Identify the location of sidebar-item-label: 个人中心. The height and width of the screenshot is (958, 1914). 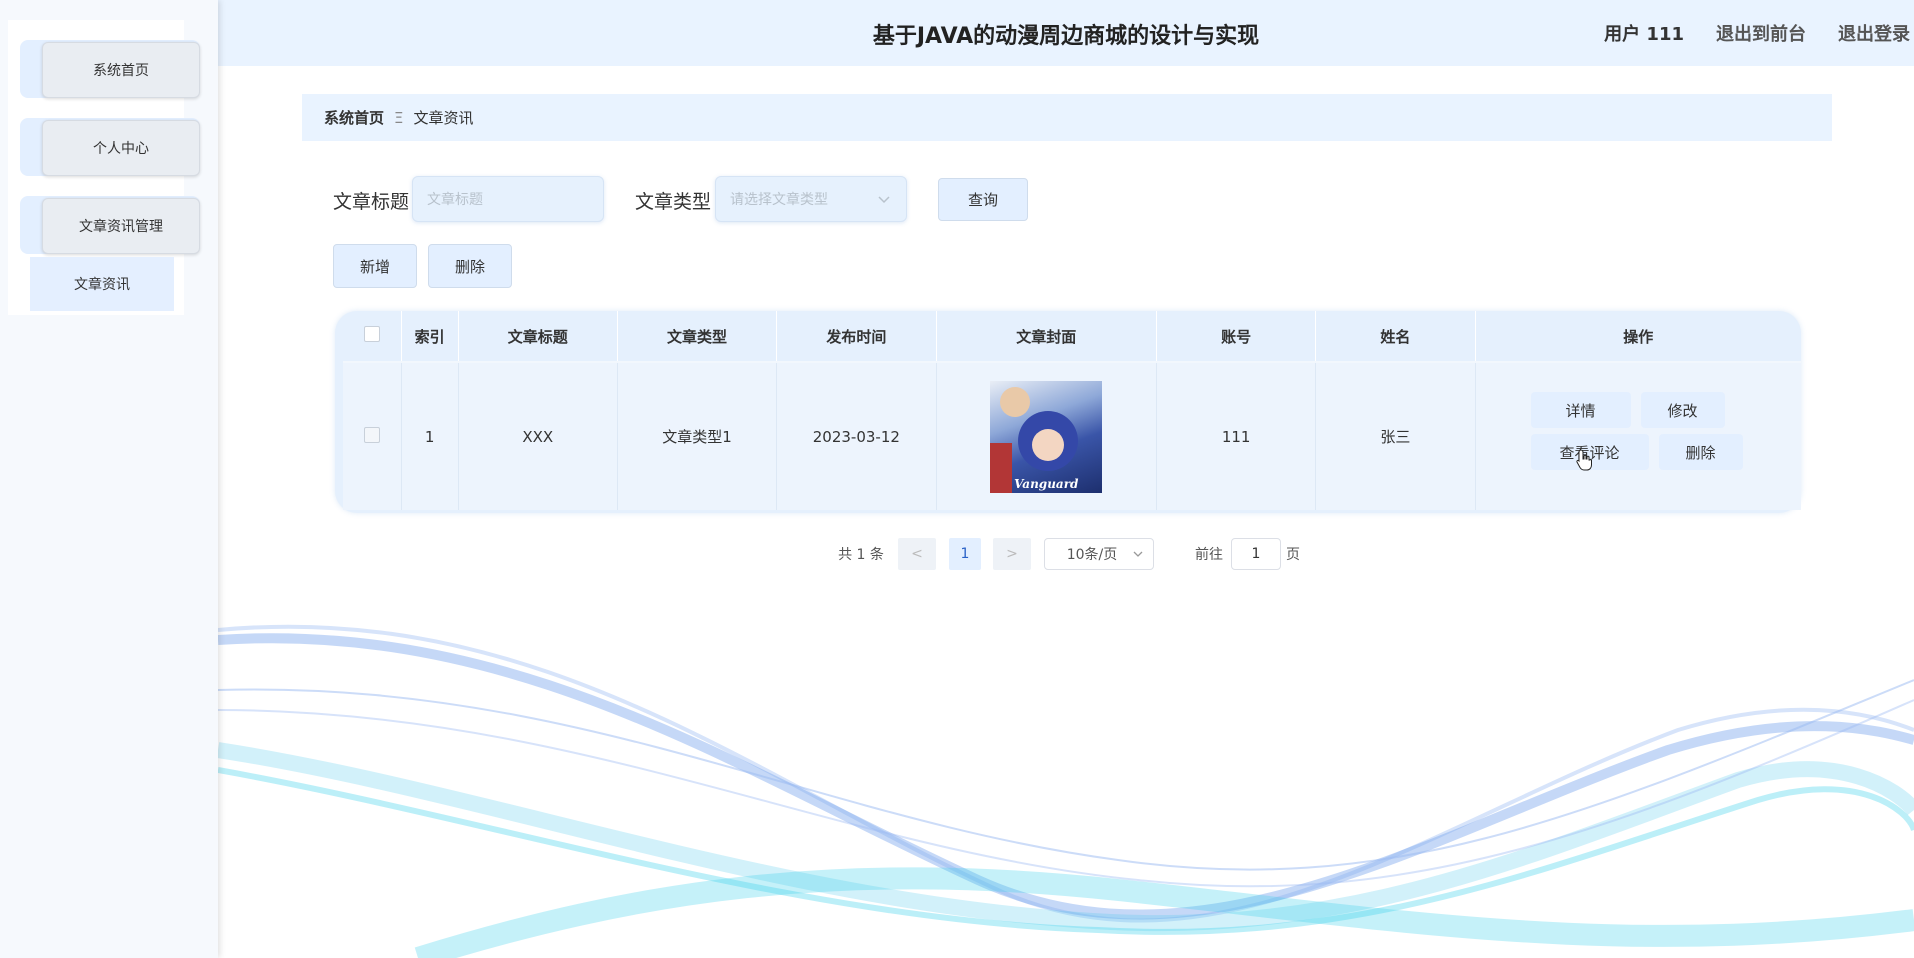
(121, 148).